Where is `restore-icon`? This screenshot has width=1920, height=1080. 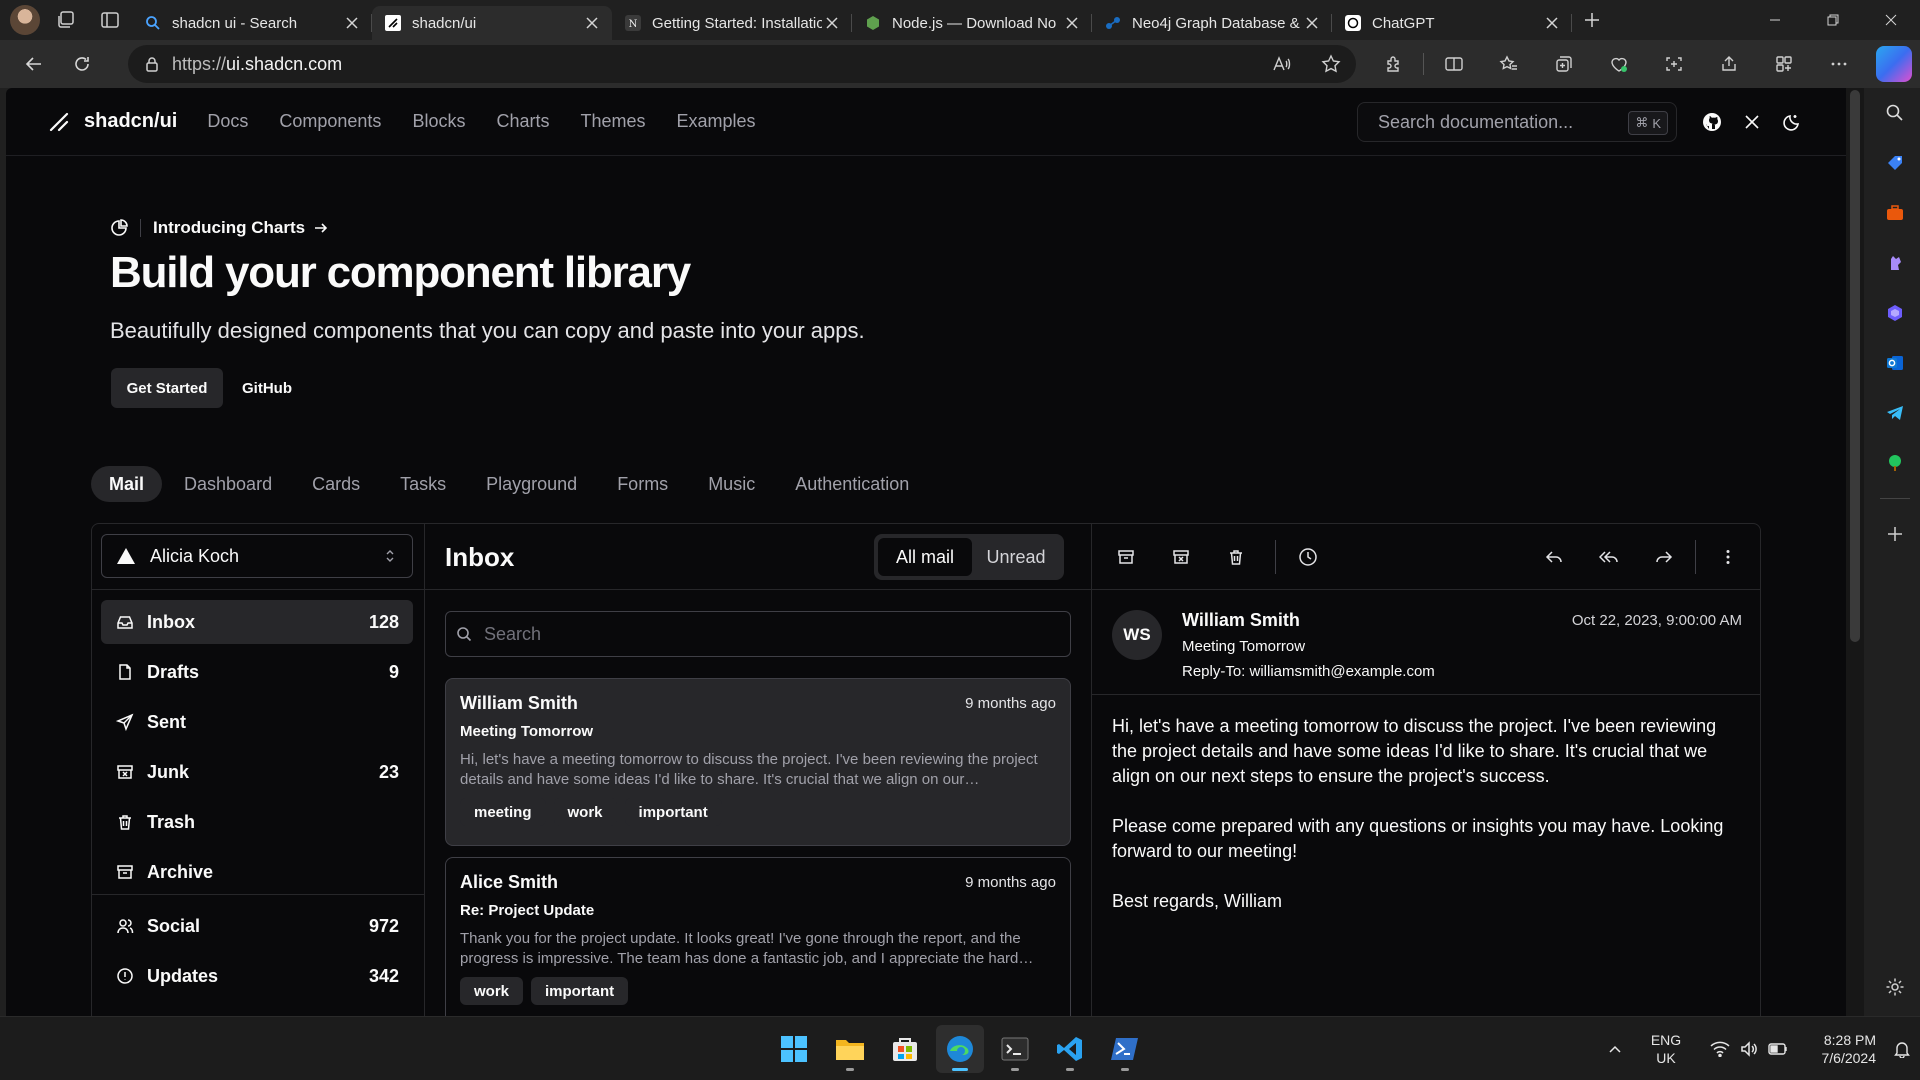
restore-icon is located at coordinates (1833, 20).